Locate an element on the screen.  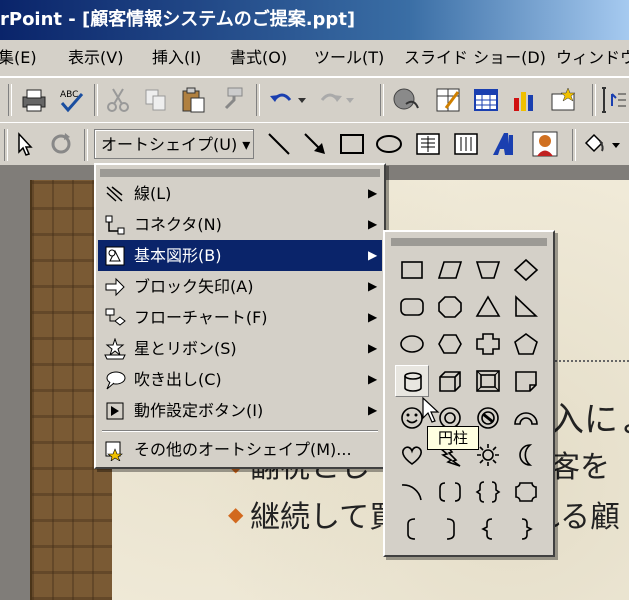
shape-plaque-button is located at coordinates (526, 492).